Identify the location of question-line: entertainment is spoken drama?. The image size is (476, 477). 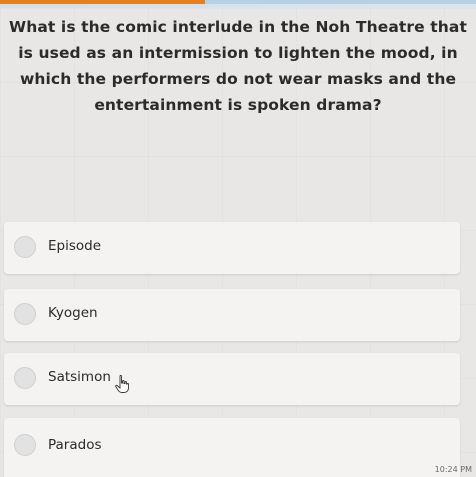
(238, 105).